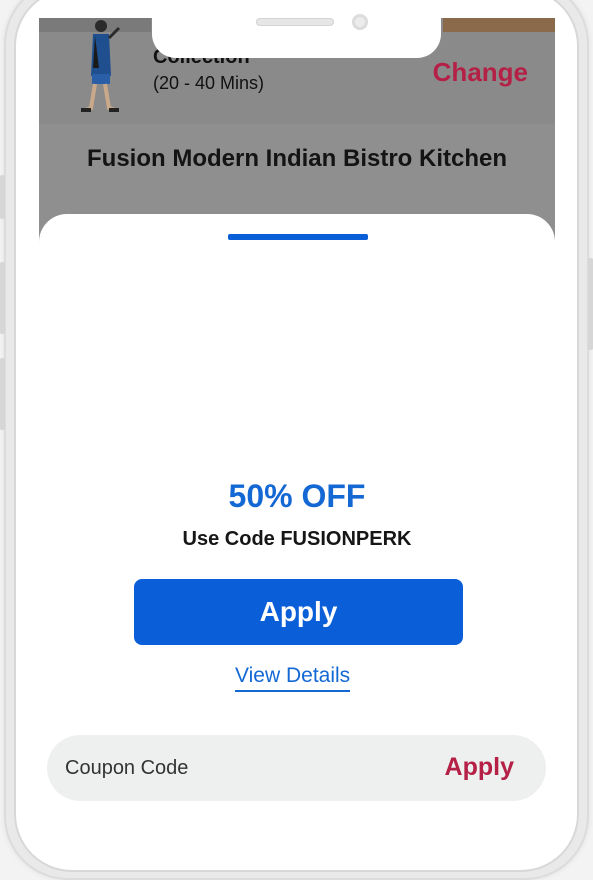  Describe the element at coordinates (480, 72) in the screenshot. I see `change-mode-button: Change` at that location.